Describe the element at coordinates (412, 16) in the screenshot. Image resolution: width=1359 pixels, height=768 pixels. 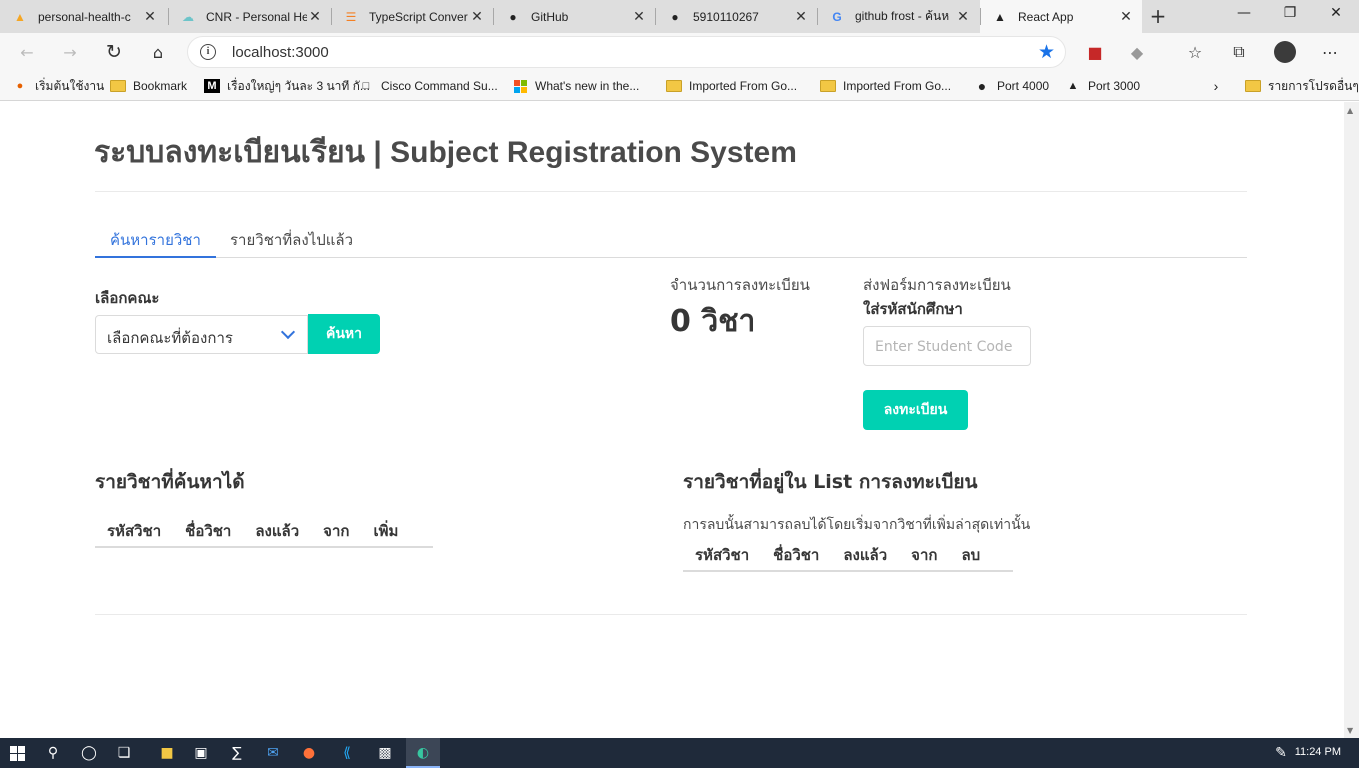
I see `browser-tab: ☰ TypeScript Conver ✕` at that location.